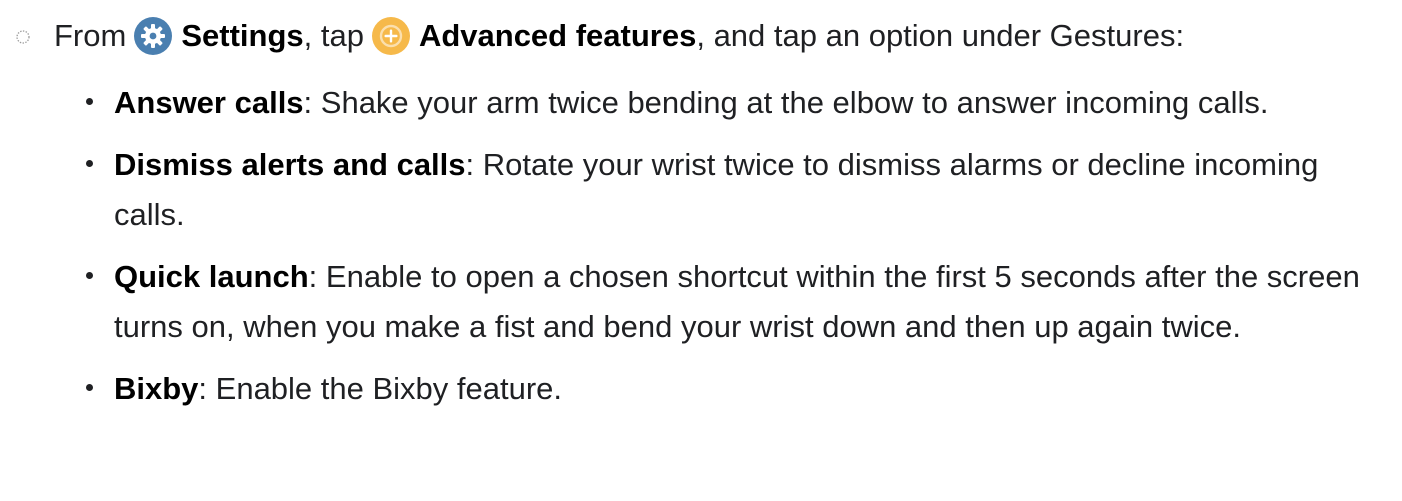  What do you see at coordinates (333, 35) in the screenshot?
I see `step-middle-text: , tap` at bounding box center [333, 35].